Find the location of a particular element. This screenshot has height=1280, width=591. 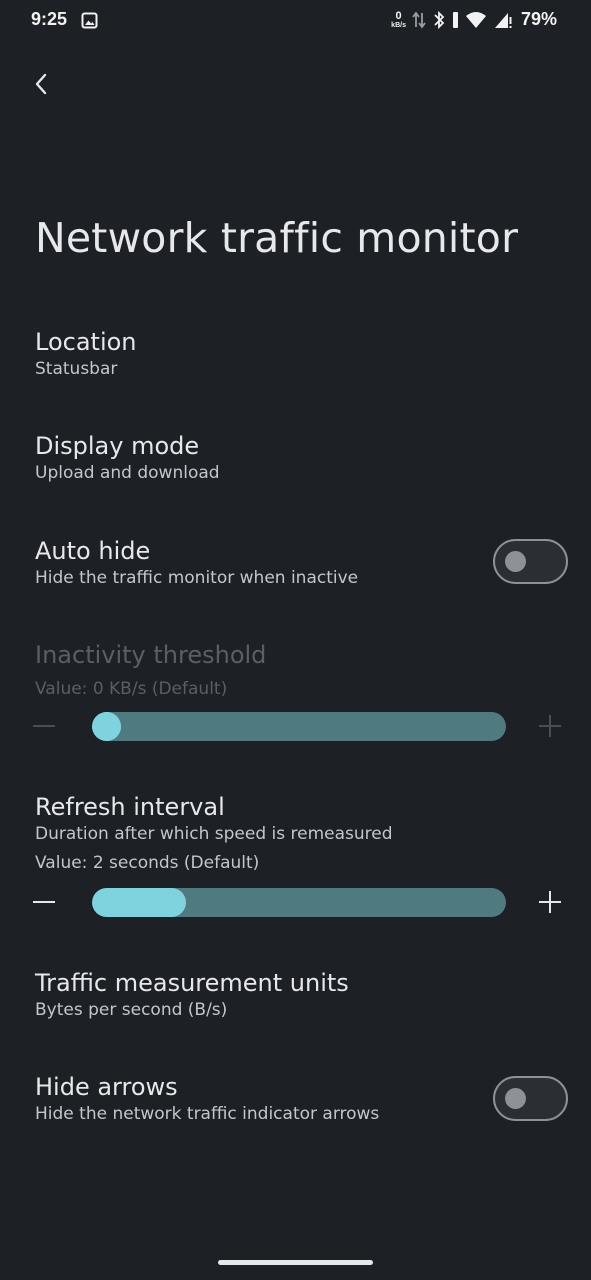

auto-hide-title: Auto hide is located at coordinates (93, 551).